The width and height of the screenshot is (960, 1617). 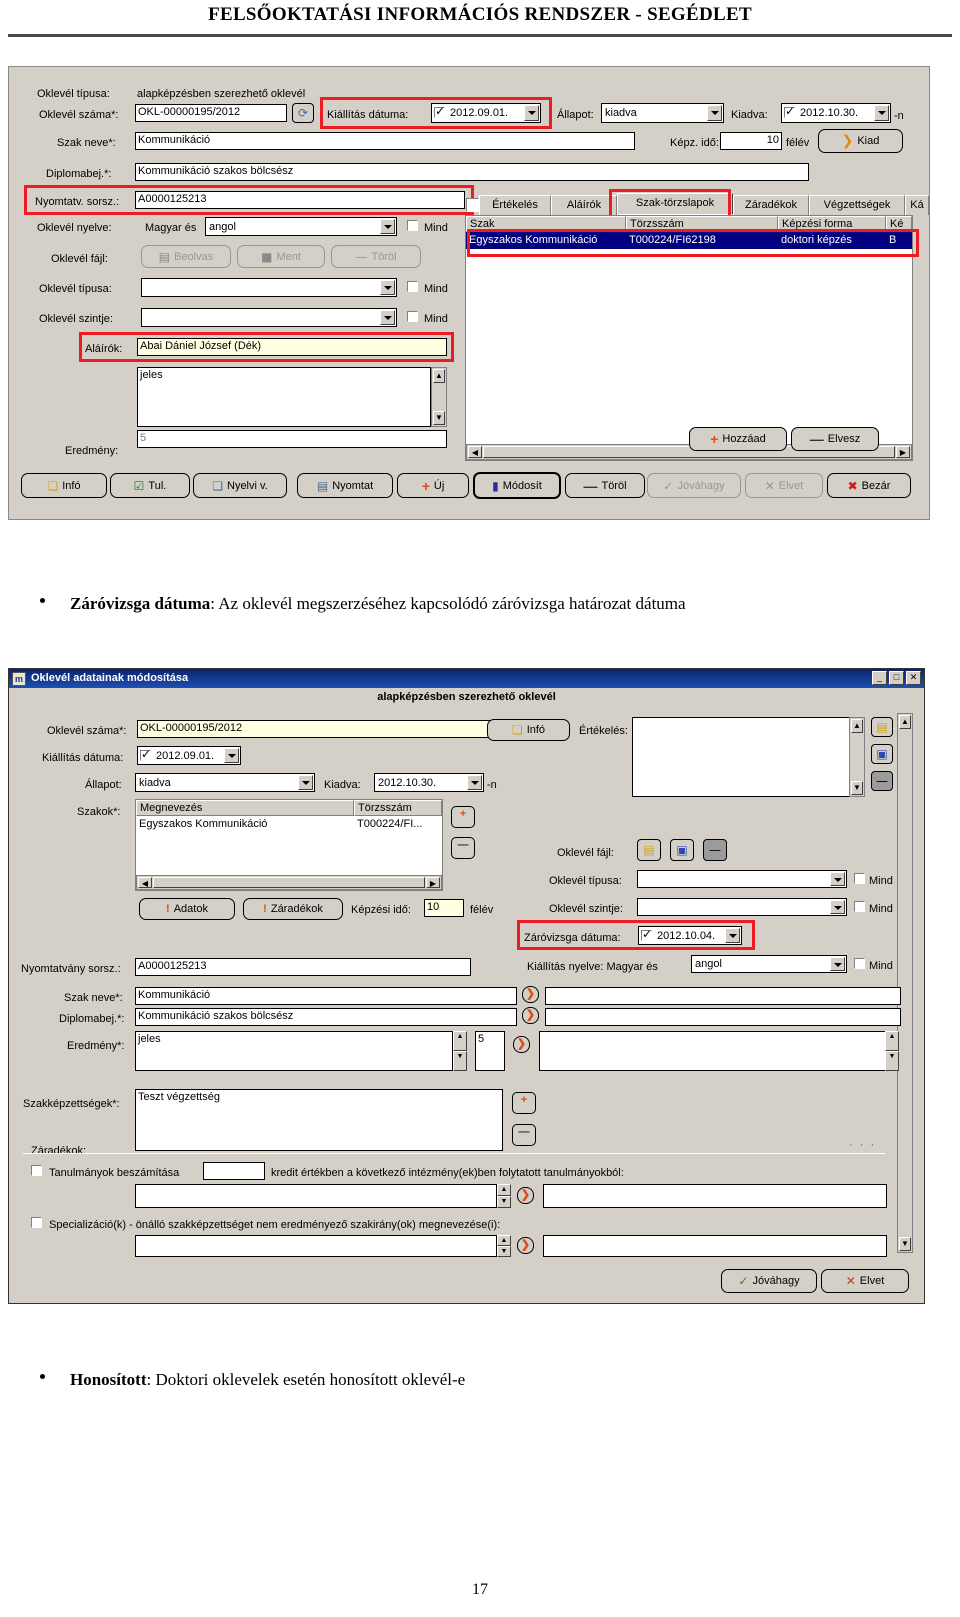 I want to click on d2-ertekeles-scrollbar: ▲ ▼, so click(x=857, y=757).